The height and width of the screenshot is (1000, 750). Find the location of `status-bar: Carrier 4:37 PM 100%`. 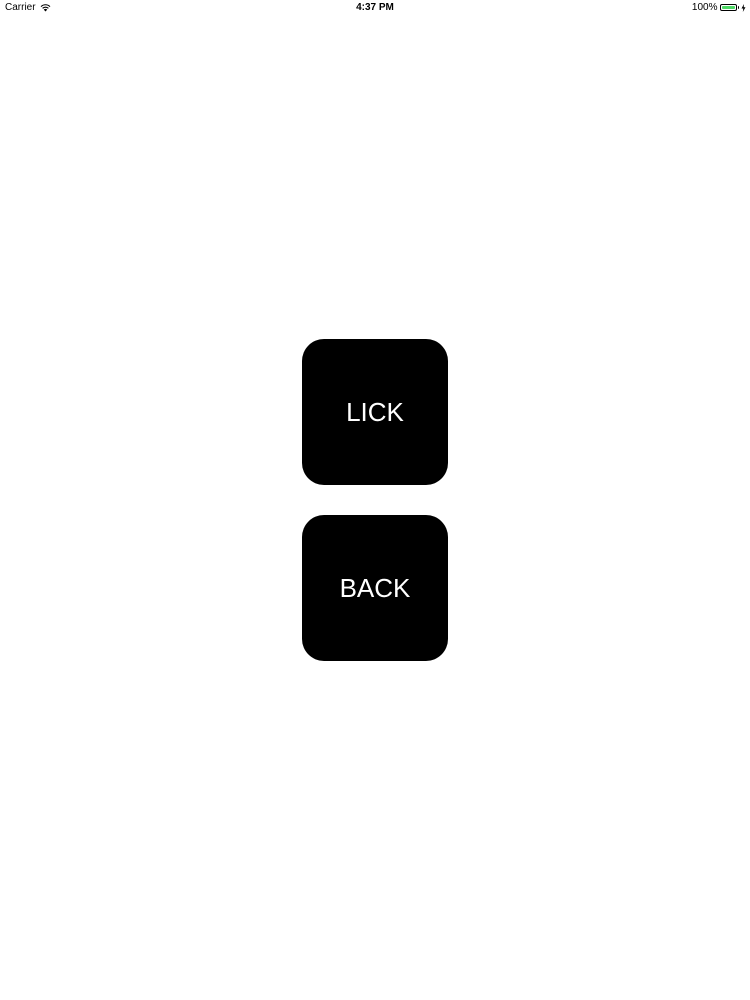

status-bar: Carrier 4:37 PM 100% is located at coordinates (375, 8).